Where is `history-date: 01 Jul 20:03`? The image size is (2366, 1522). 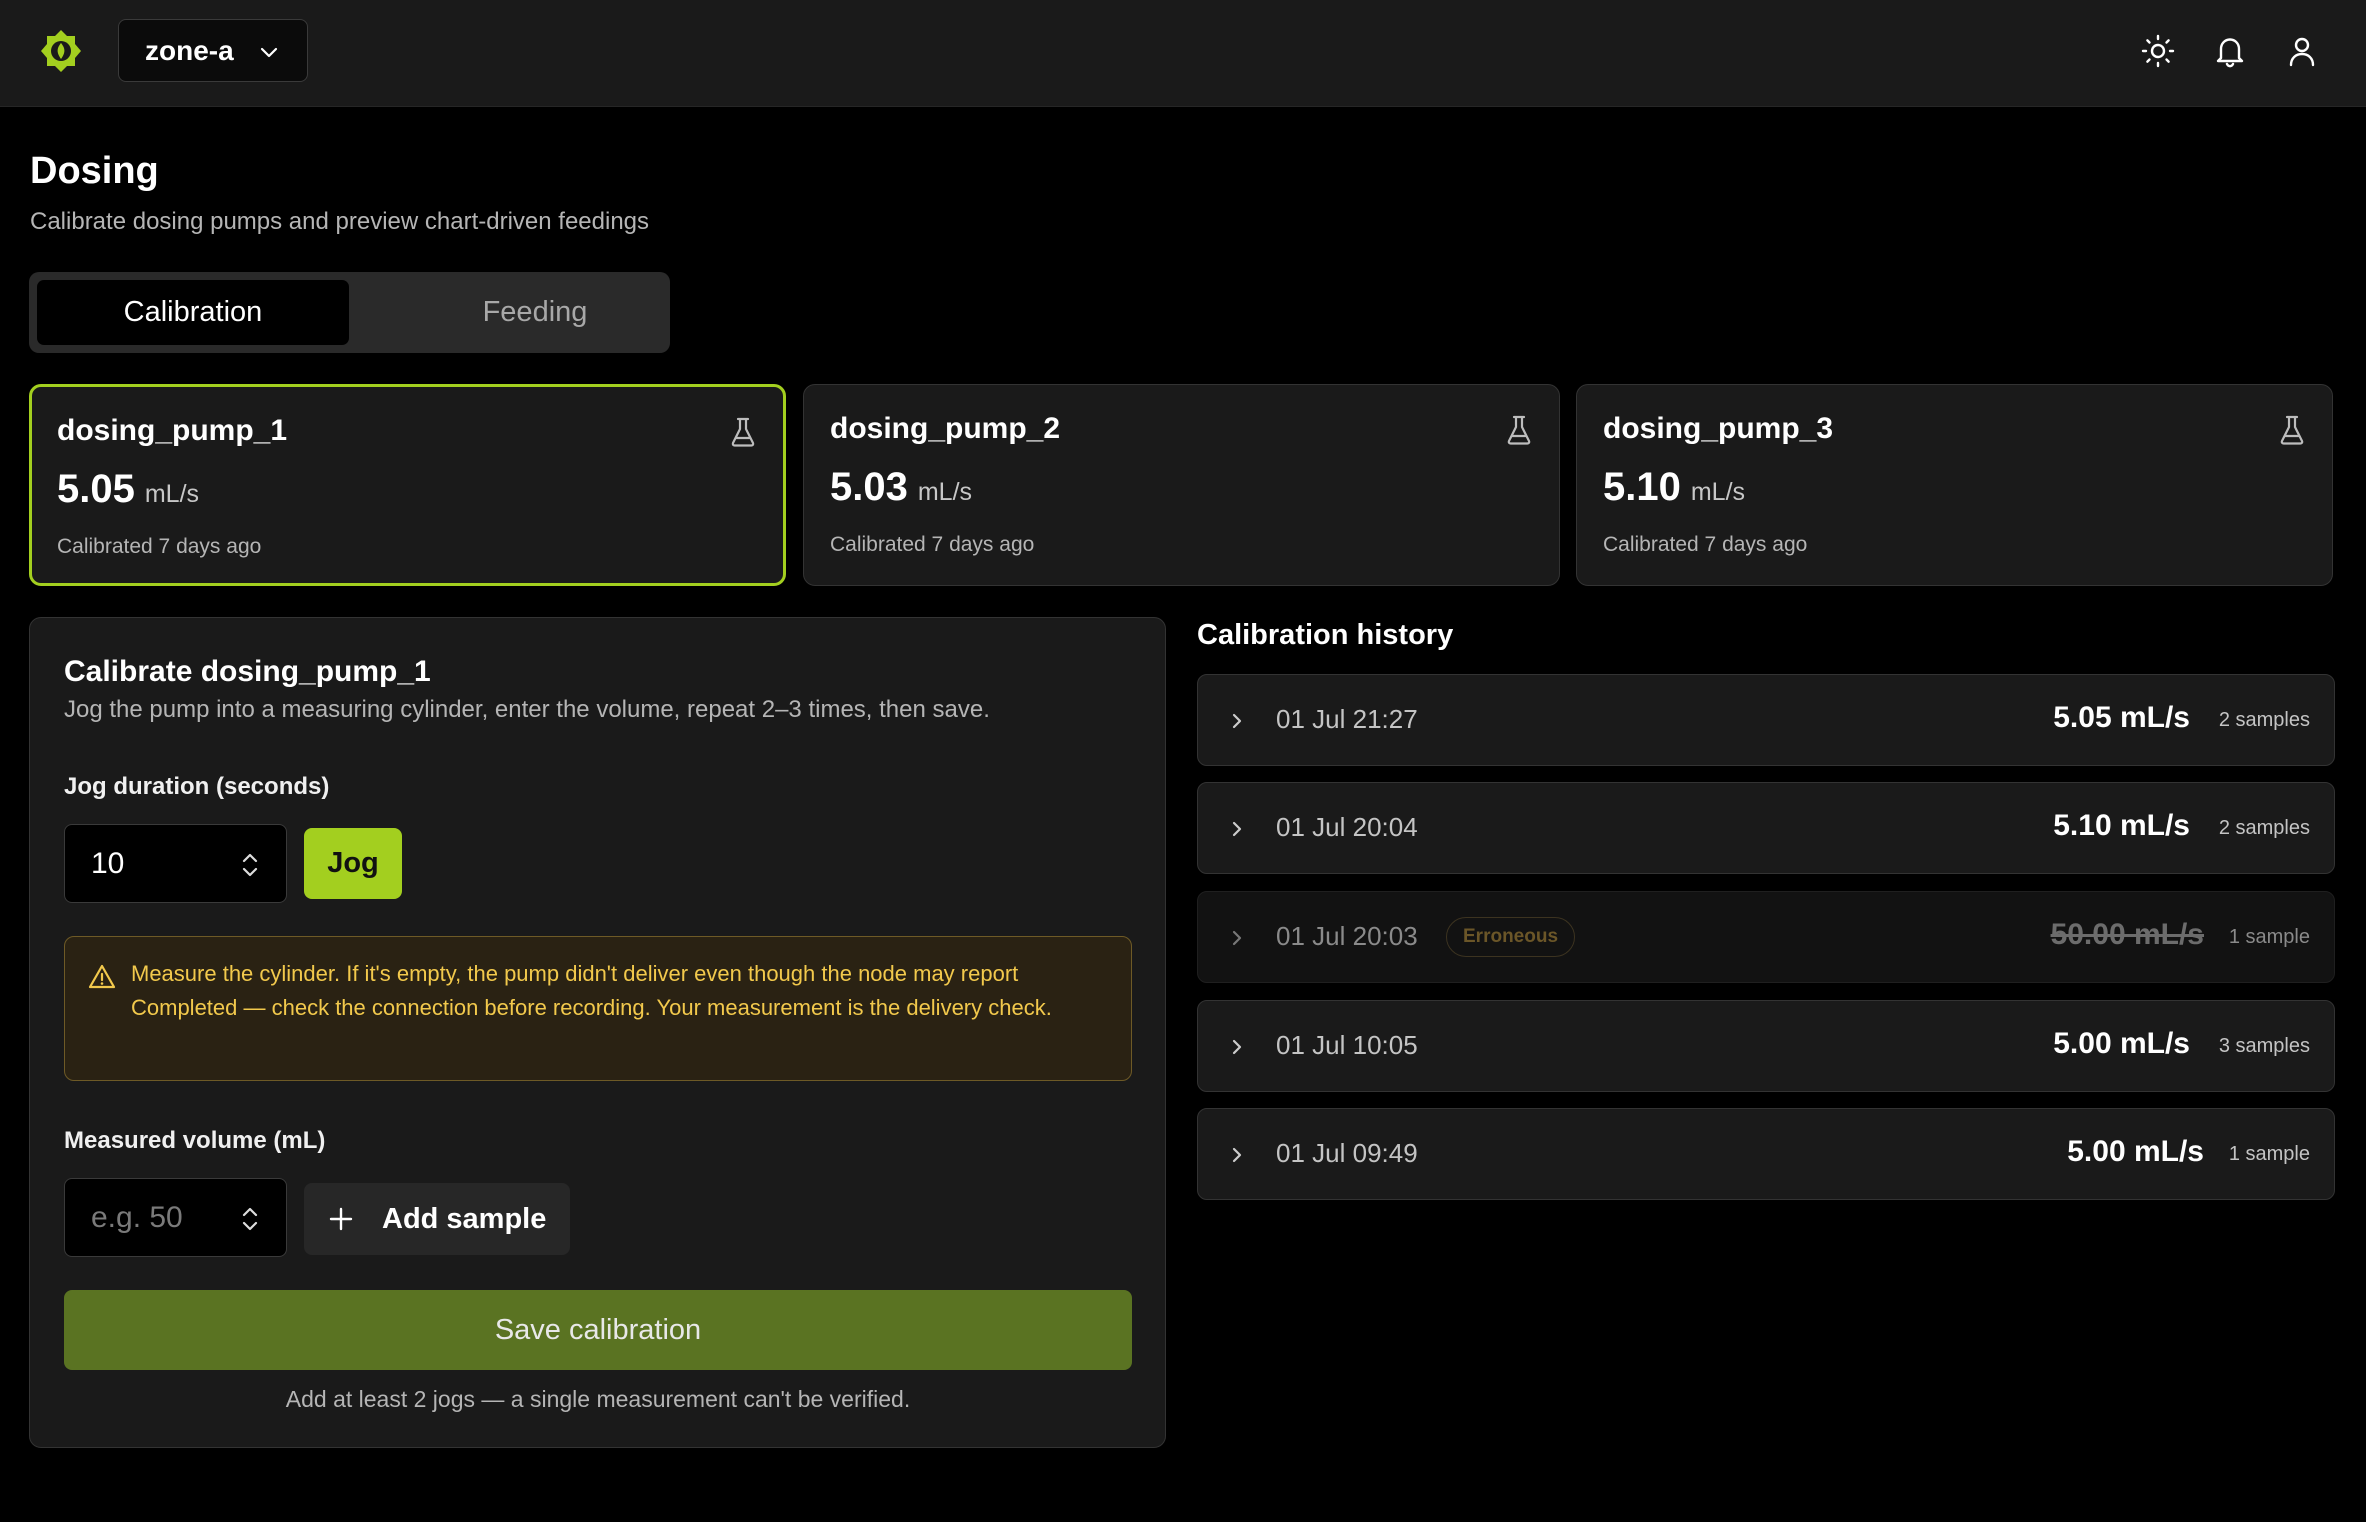 history-date: 01 Jul 20:03 is located at coordinates (1347, 936).